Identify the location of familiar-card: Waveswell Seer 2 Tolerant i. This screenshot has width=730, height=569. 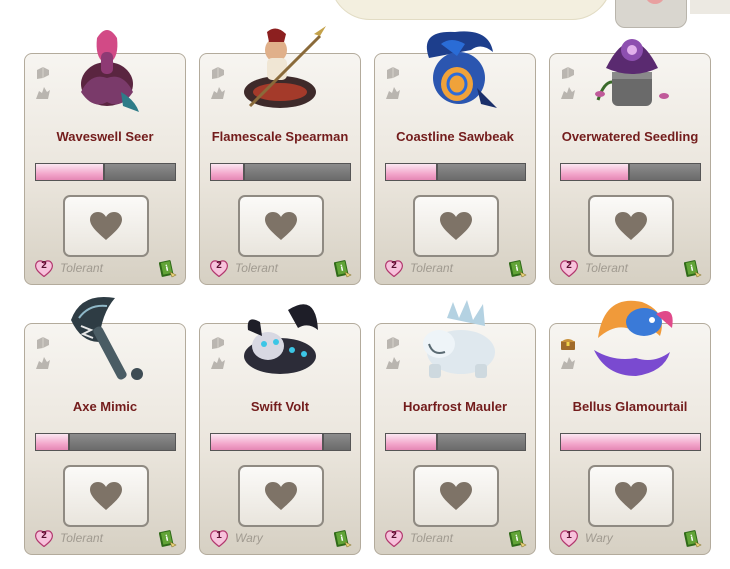
(105, 157).